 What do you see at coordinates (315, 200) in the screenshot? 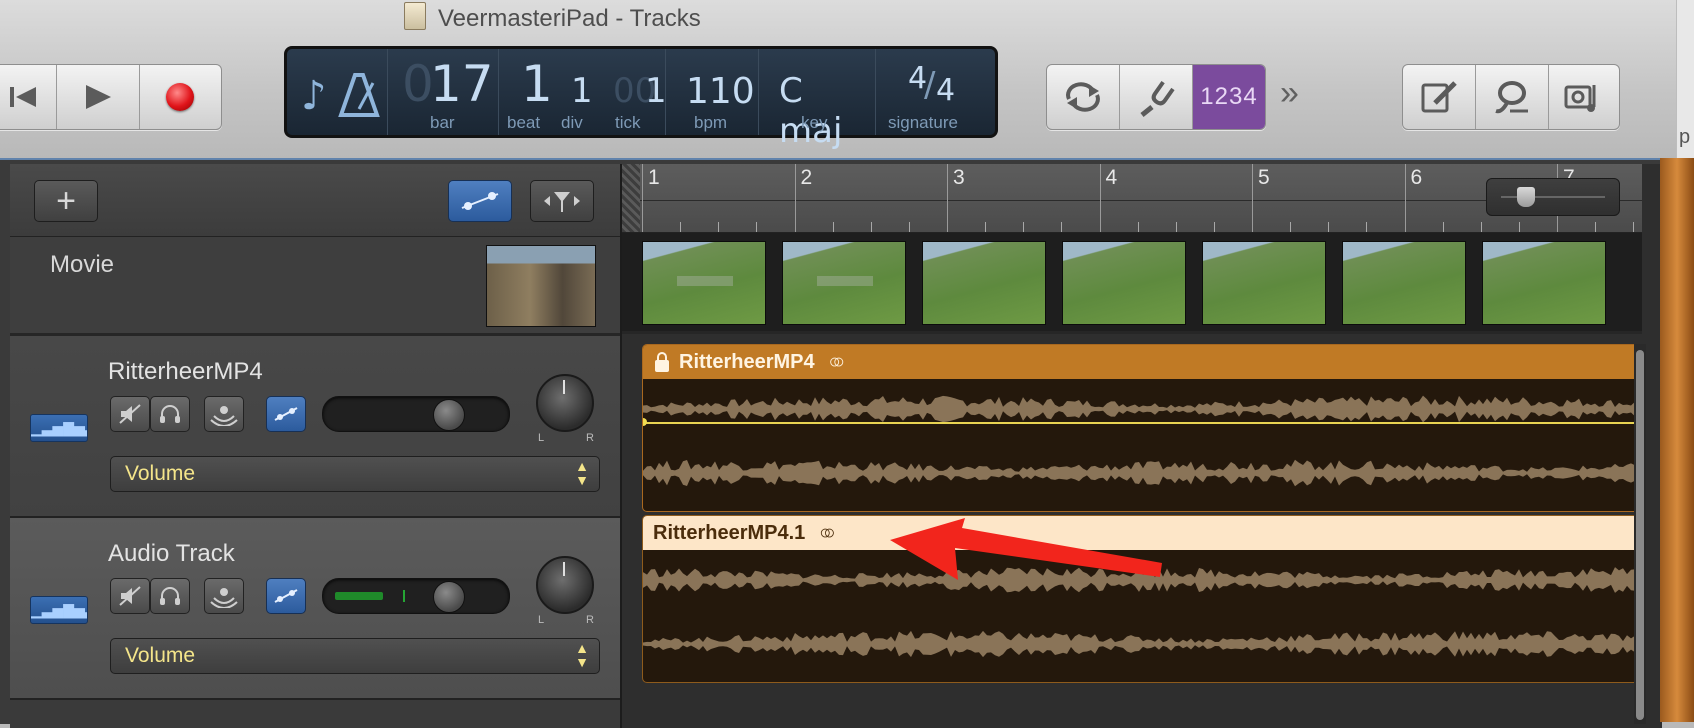
I see `track-header-toolbar: +` at bounding box center [315, 200].